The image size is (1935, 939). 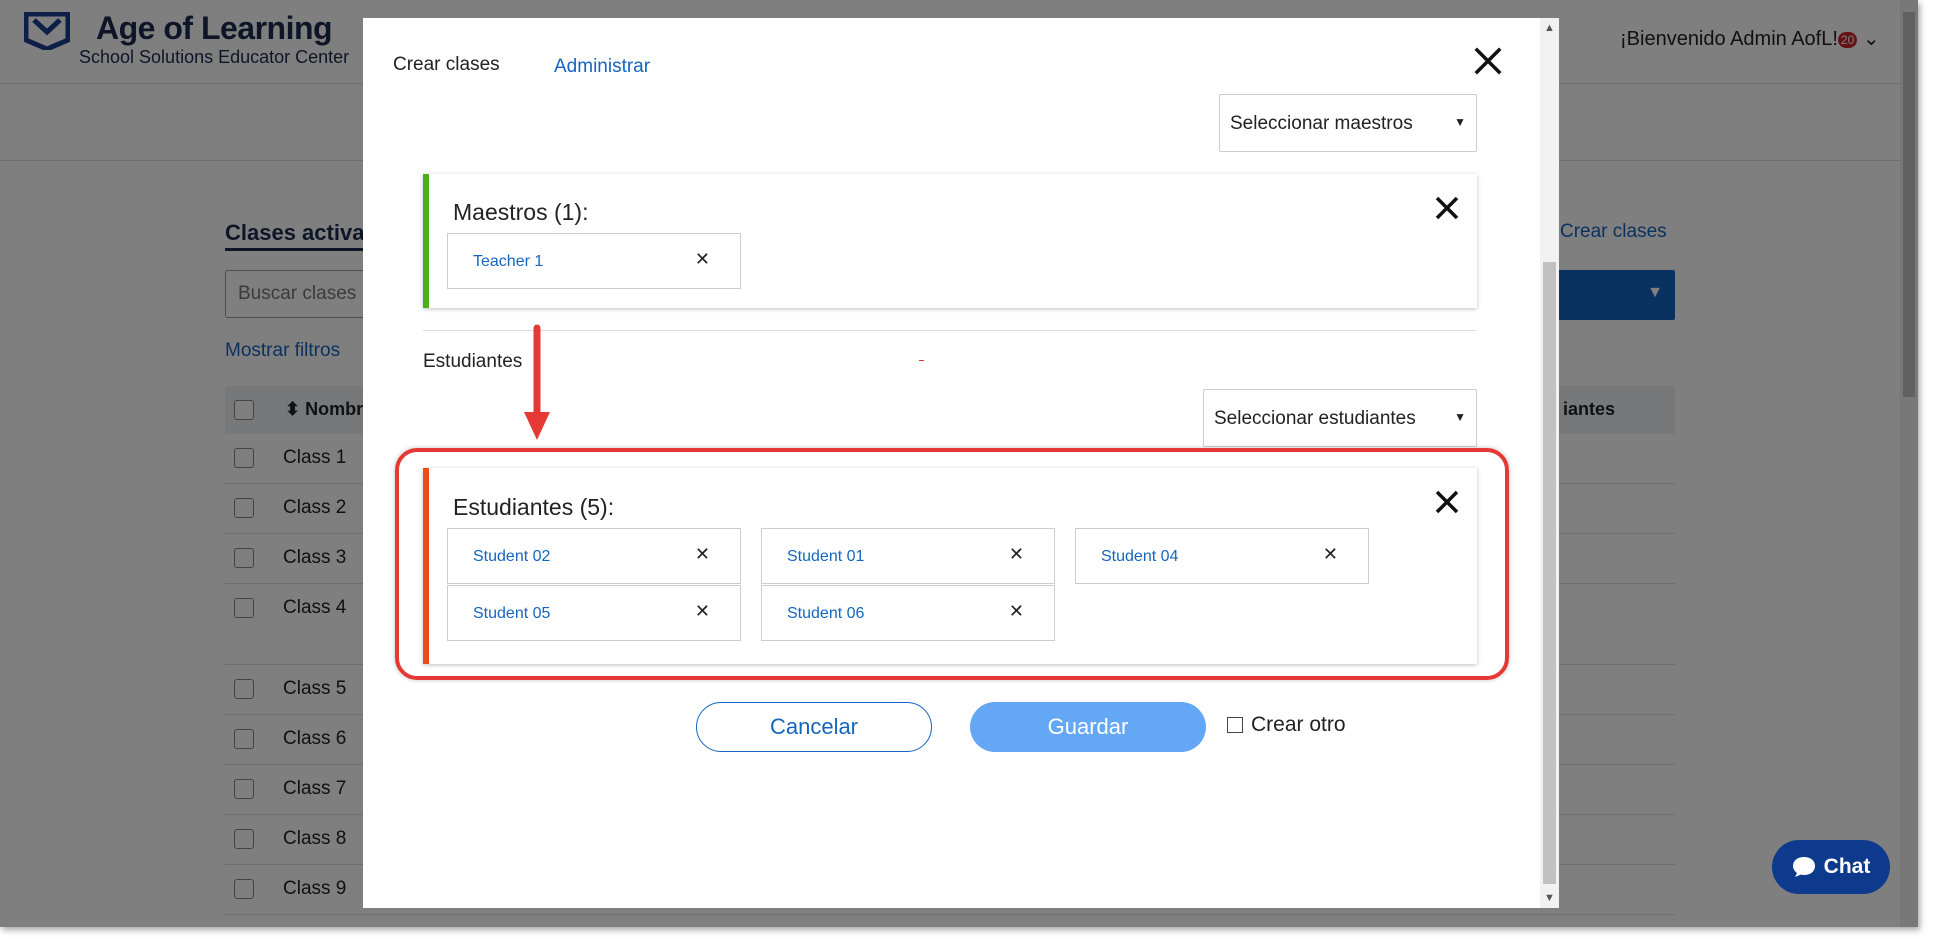 What do you see at coordinates (473, 361) in the screenshot?
I see `students-section-label: Estudiantes` at bounding box center [473, 361].